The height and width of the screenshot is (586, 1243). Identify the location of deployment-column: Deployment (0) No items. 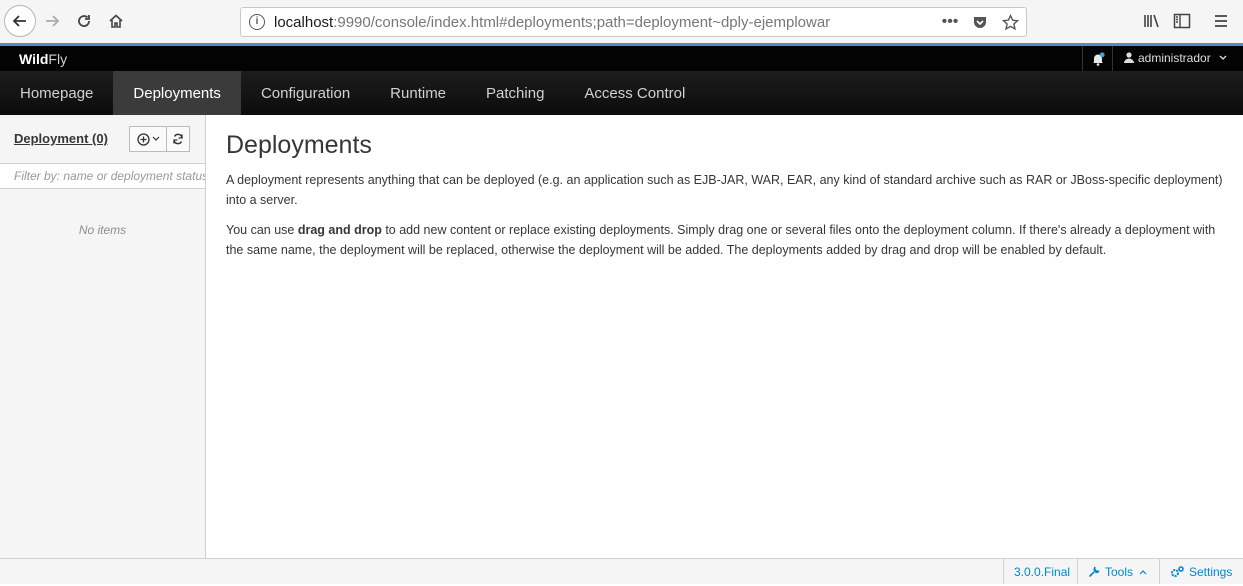
(103, 336).